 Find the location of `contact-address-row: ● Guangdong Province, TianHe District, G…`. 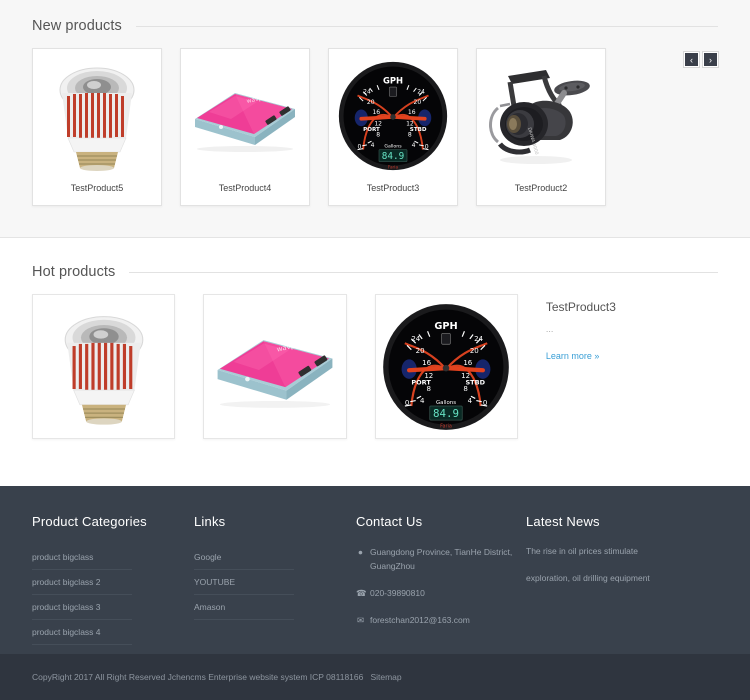

contact-address-row: ● Guangdong Province, TianHe District, G… is located at coordinates (441, 559).